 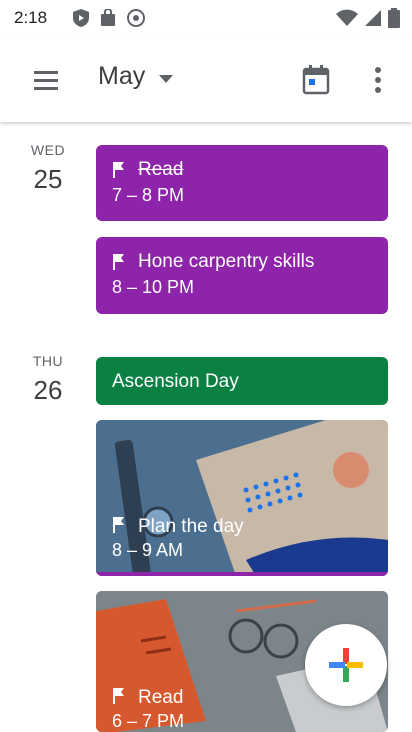 What do you see at coordinates (153, 287) in the screenshot?
I see `event-time: 8 – 10 PM` at bounding box center [153, 287].